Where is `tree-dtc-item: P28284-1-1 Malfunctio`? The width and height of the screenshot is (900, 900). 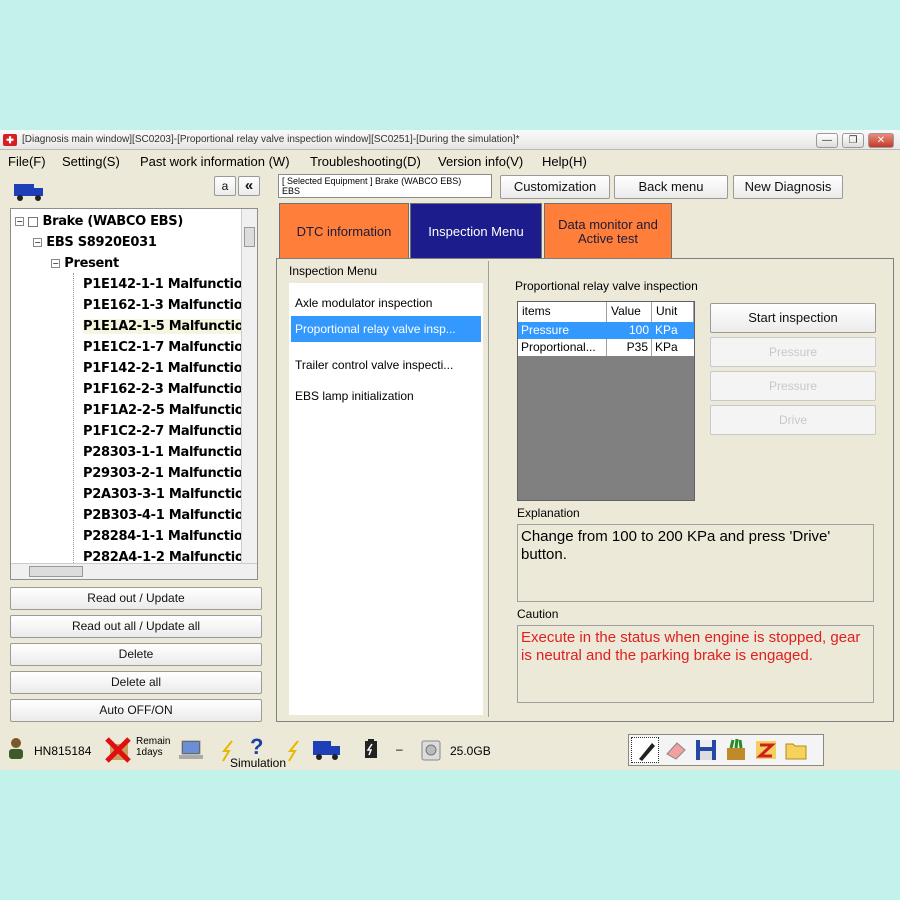 tree-dtc-item: P28284-1-1 Malfunctio is located at coordinates (163, 536).